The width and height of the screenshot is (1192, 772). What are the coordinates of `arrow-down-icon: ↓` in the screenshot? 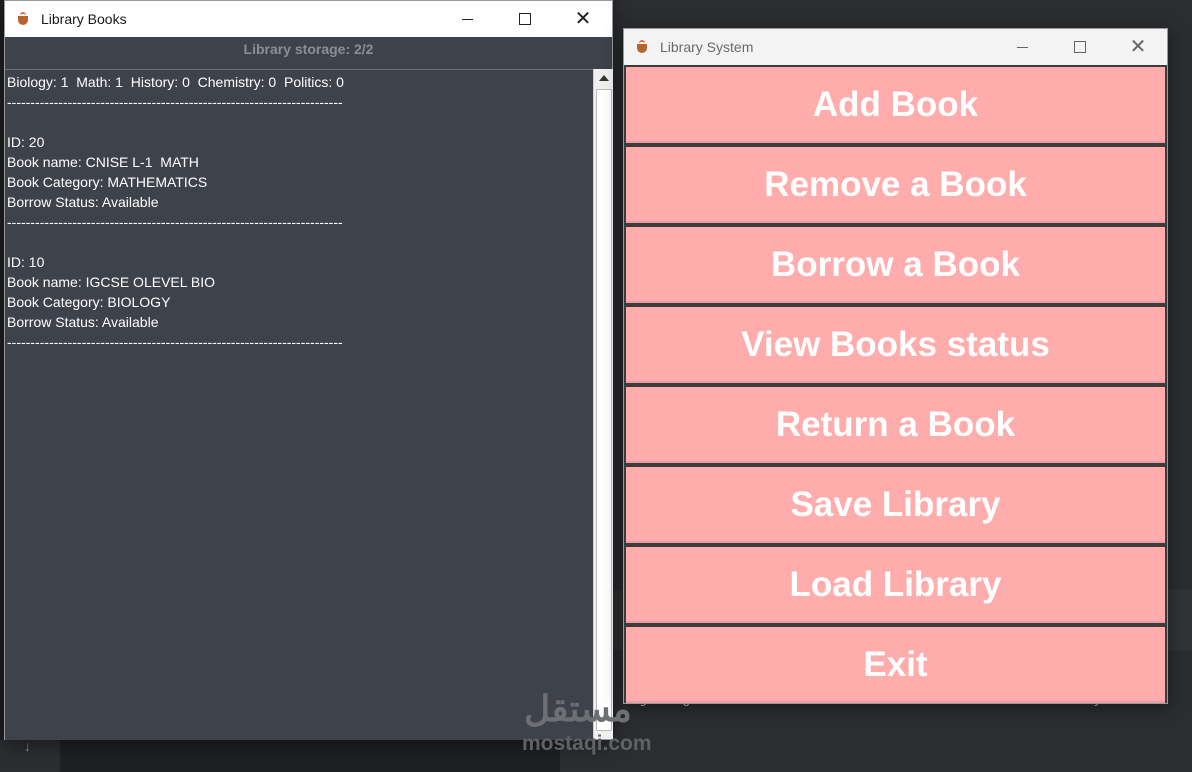 It's located at (27, 746).